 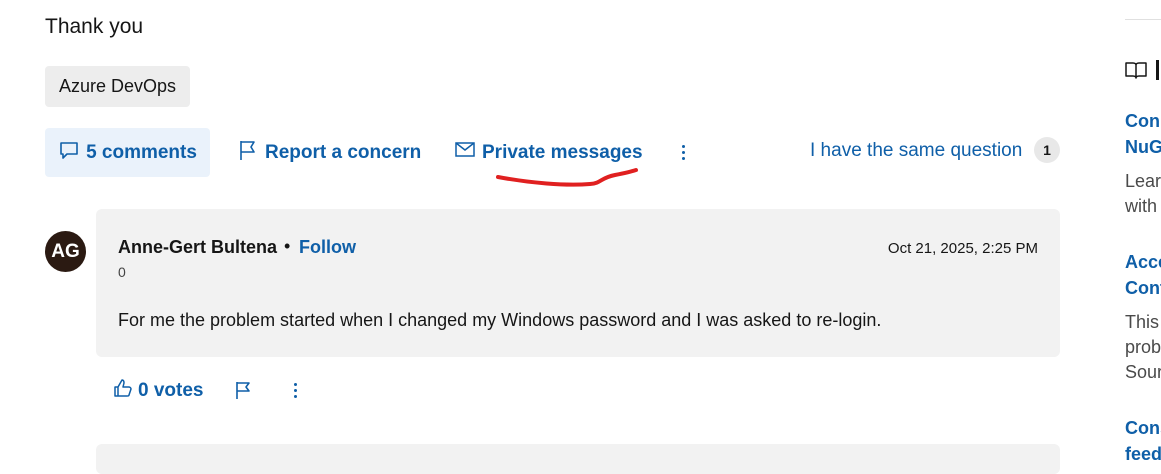 I want to click on sidebar-item-3-title: Cons feed, so click(x=1143, y=441).